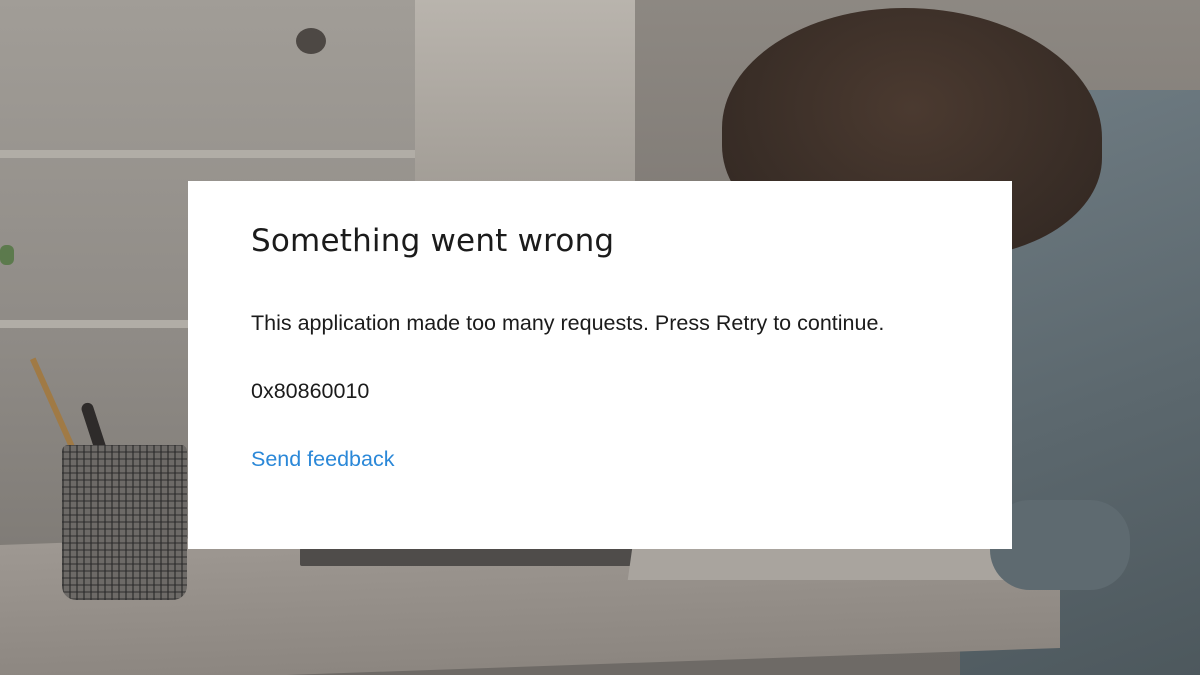 The width and height of the screenshot is (1200, 675). Describe the element at coordinates (124, 522) in the screenshot. I see `background-pencil-cup` at that location.